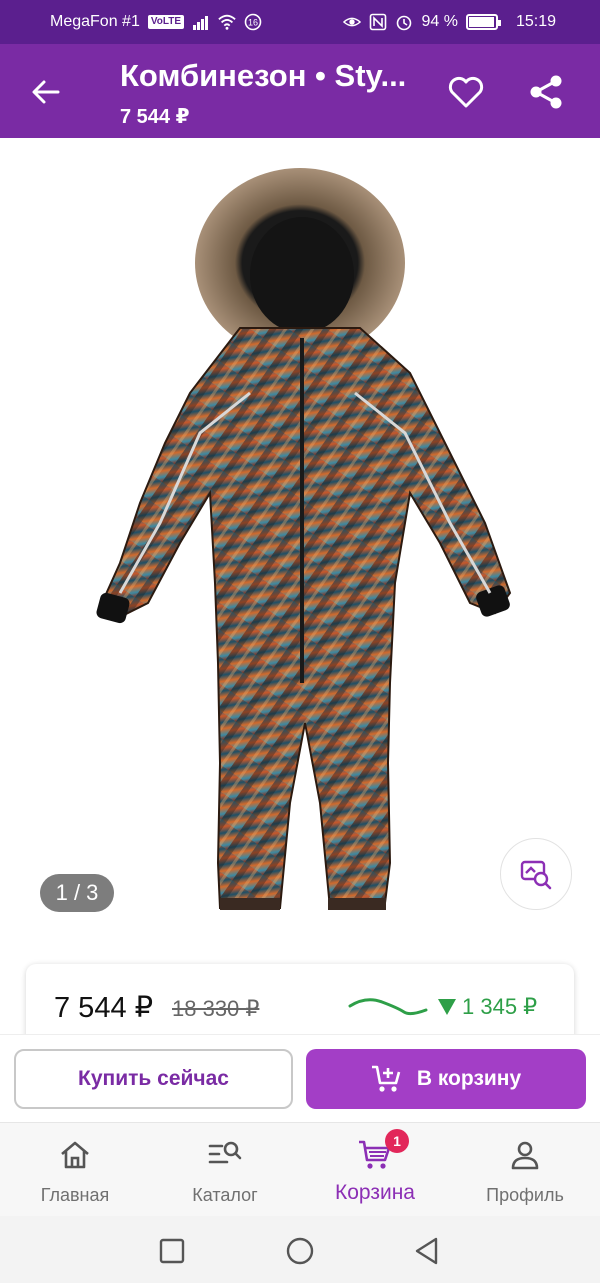  What do you see at coordinates (77, 893) in the screenshot?
I see `image-counter: 1 / 3` at bounding box center [77, 893].